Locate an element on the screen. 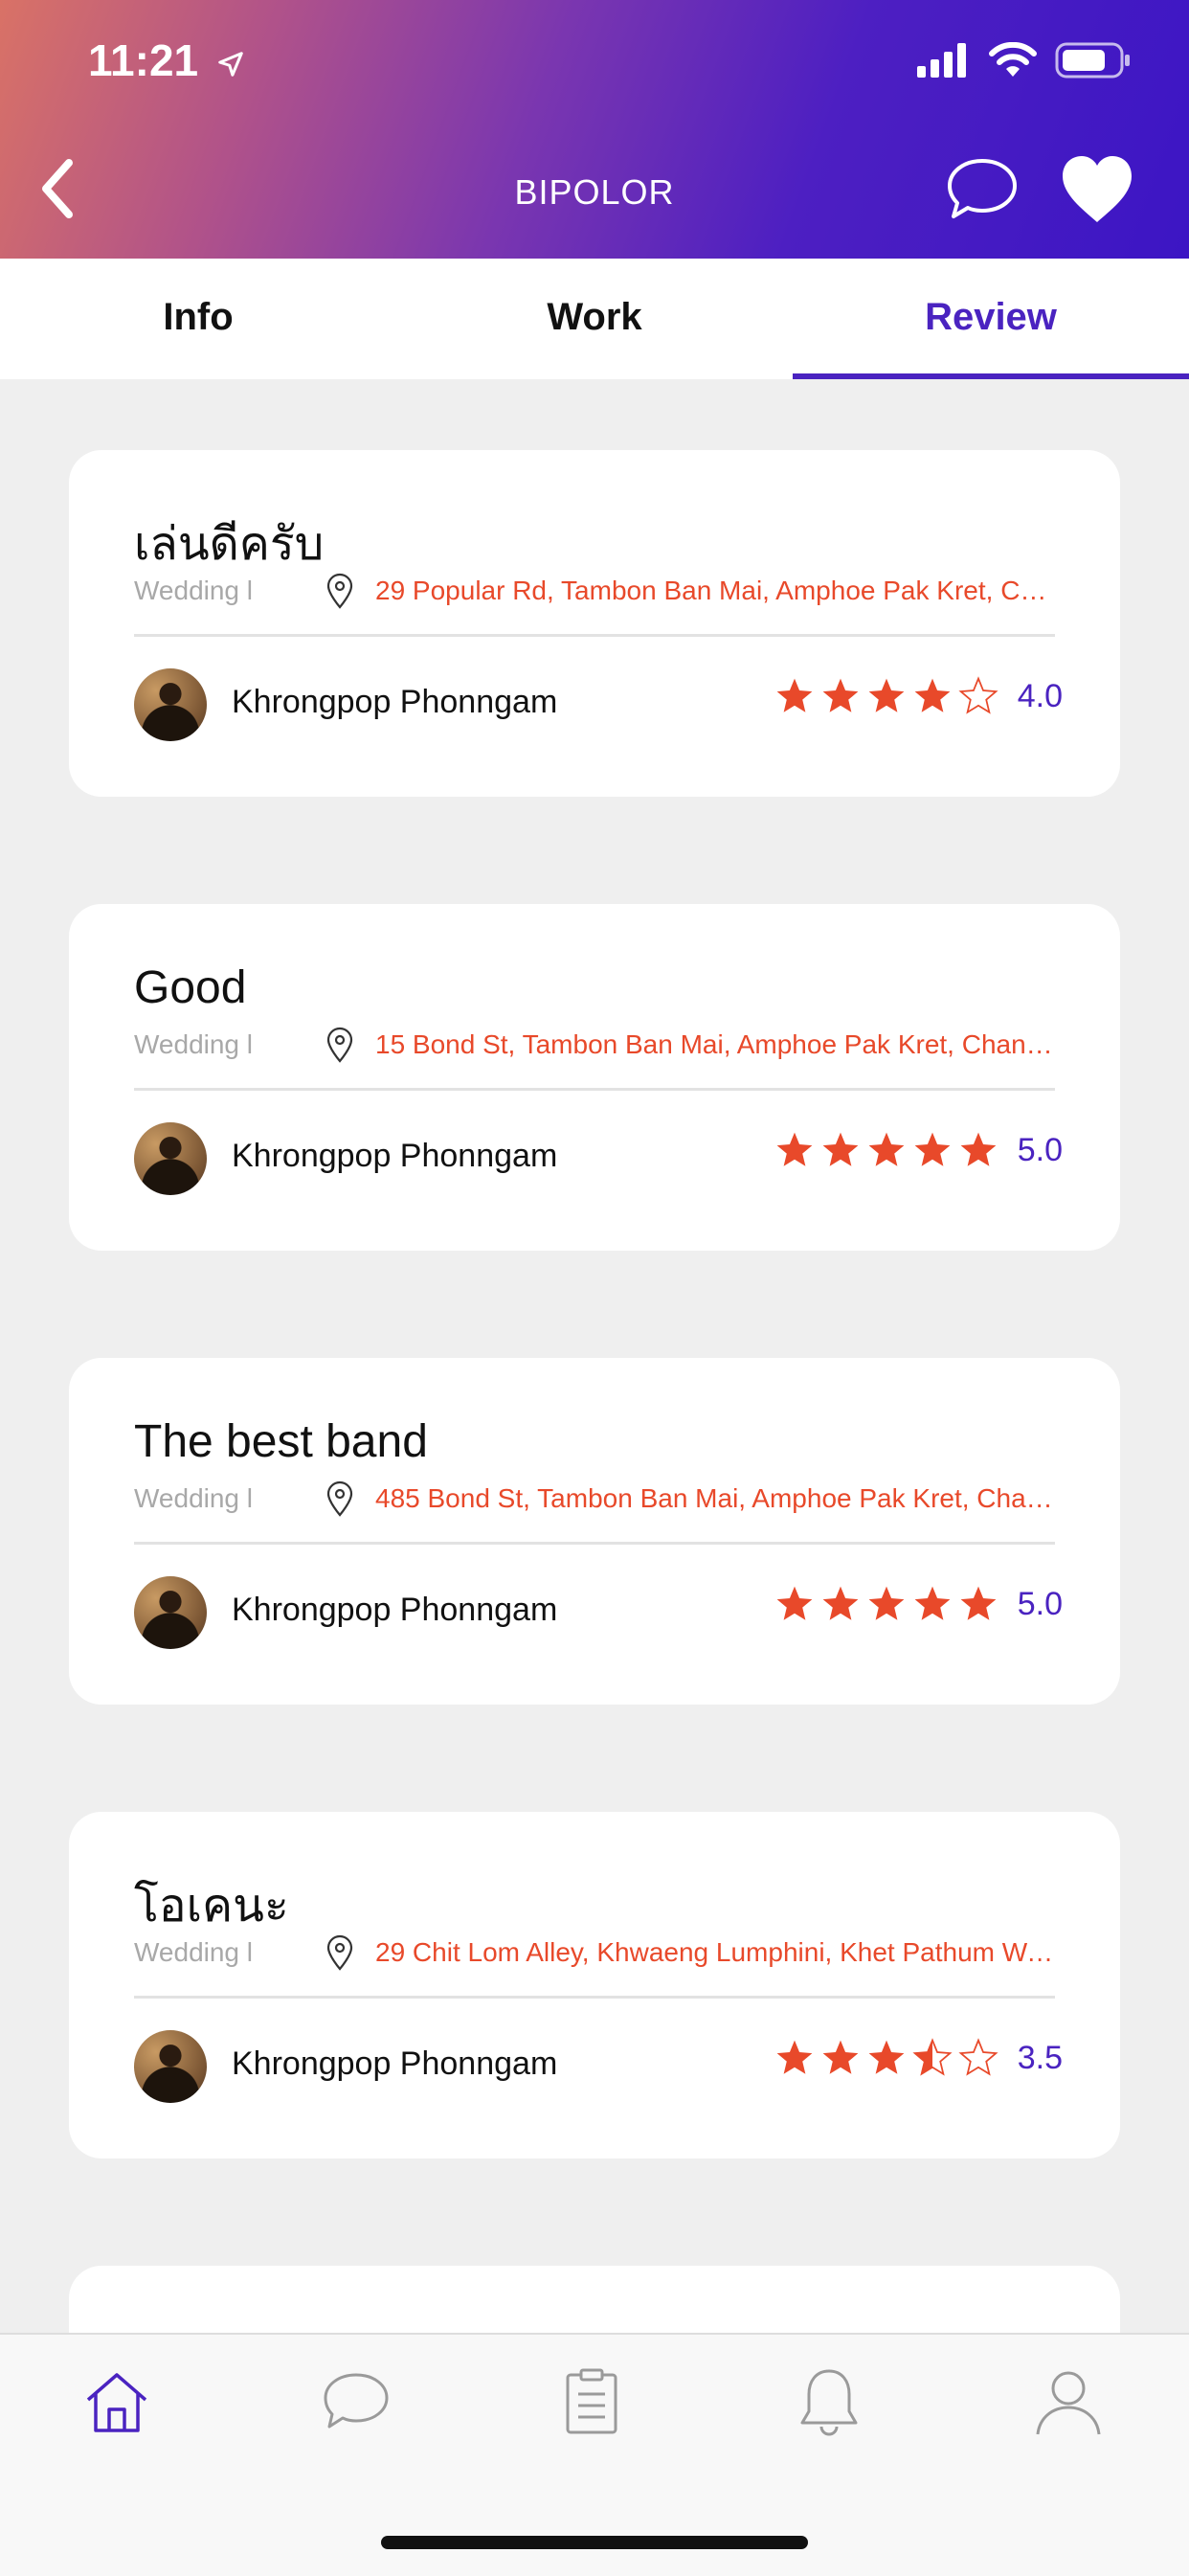 The image size is (1189, 2576). tab-review: Review is located at coordinates (991, 319).